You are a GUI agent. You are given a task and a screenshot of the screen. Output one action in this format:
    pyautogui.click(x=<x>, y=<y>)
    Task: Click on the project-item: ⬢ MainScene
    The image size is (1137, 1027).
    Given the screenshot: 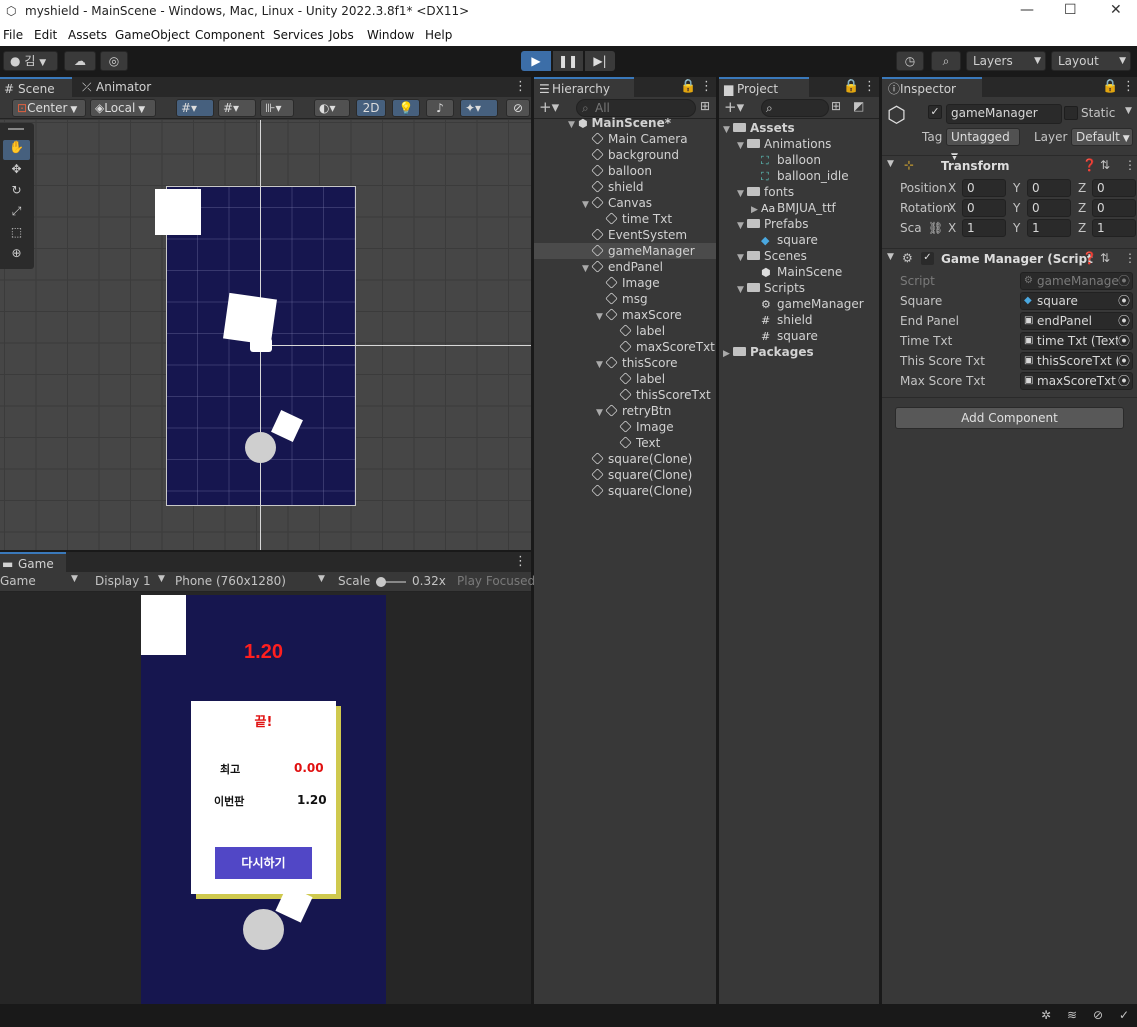 What is the action you would take?
    pyautogui.click(x=796, y=272)
    